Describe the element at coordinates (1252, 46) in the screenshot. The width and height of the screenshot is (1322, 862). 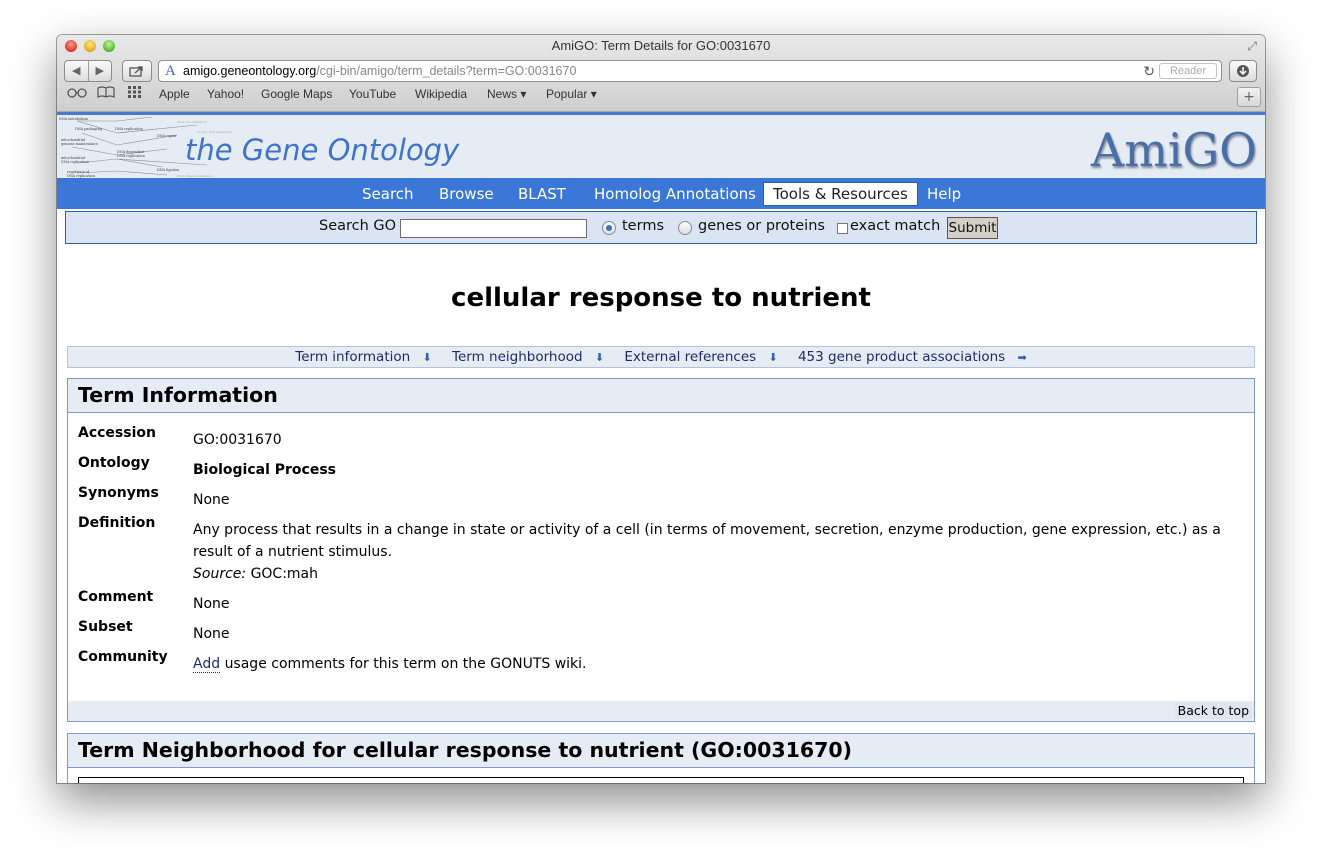
I see `fullscreen-icon: ⤢` at that location.